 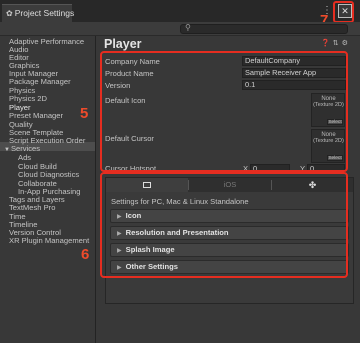 What do you see at coordinates (32, 208) in the screenshot?
I see `sidebar-item-textmesh-pro: TextMesh Pro` at bounding box center [32, 208].